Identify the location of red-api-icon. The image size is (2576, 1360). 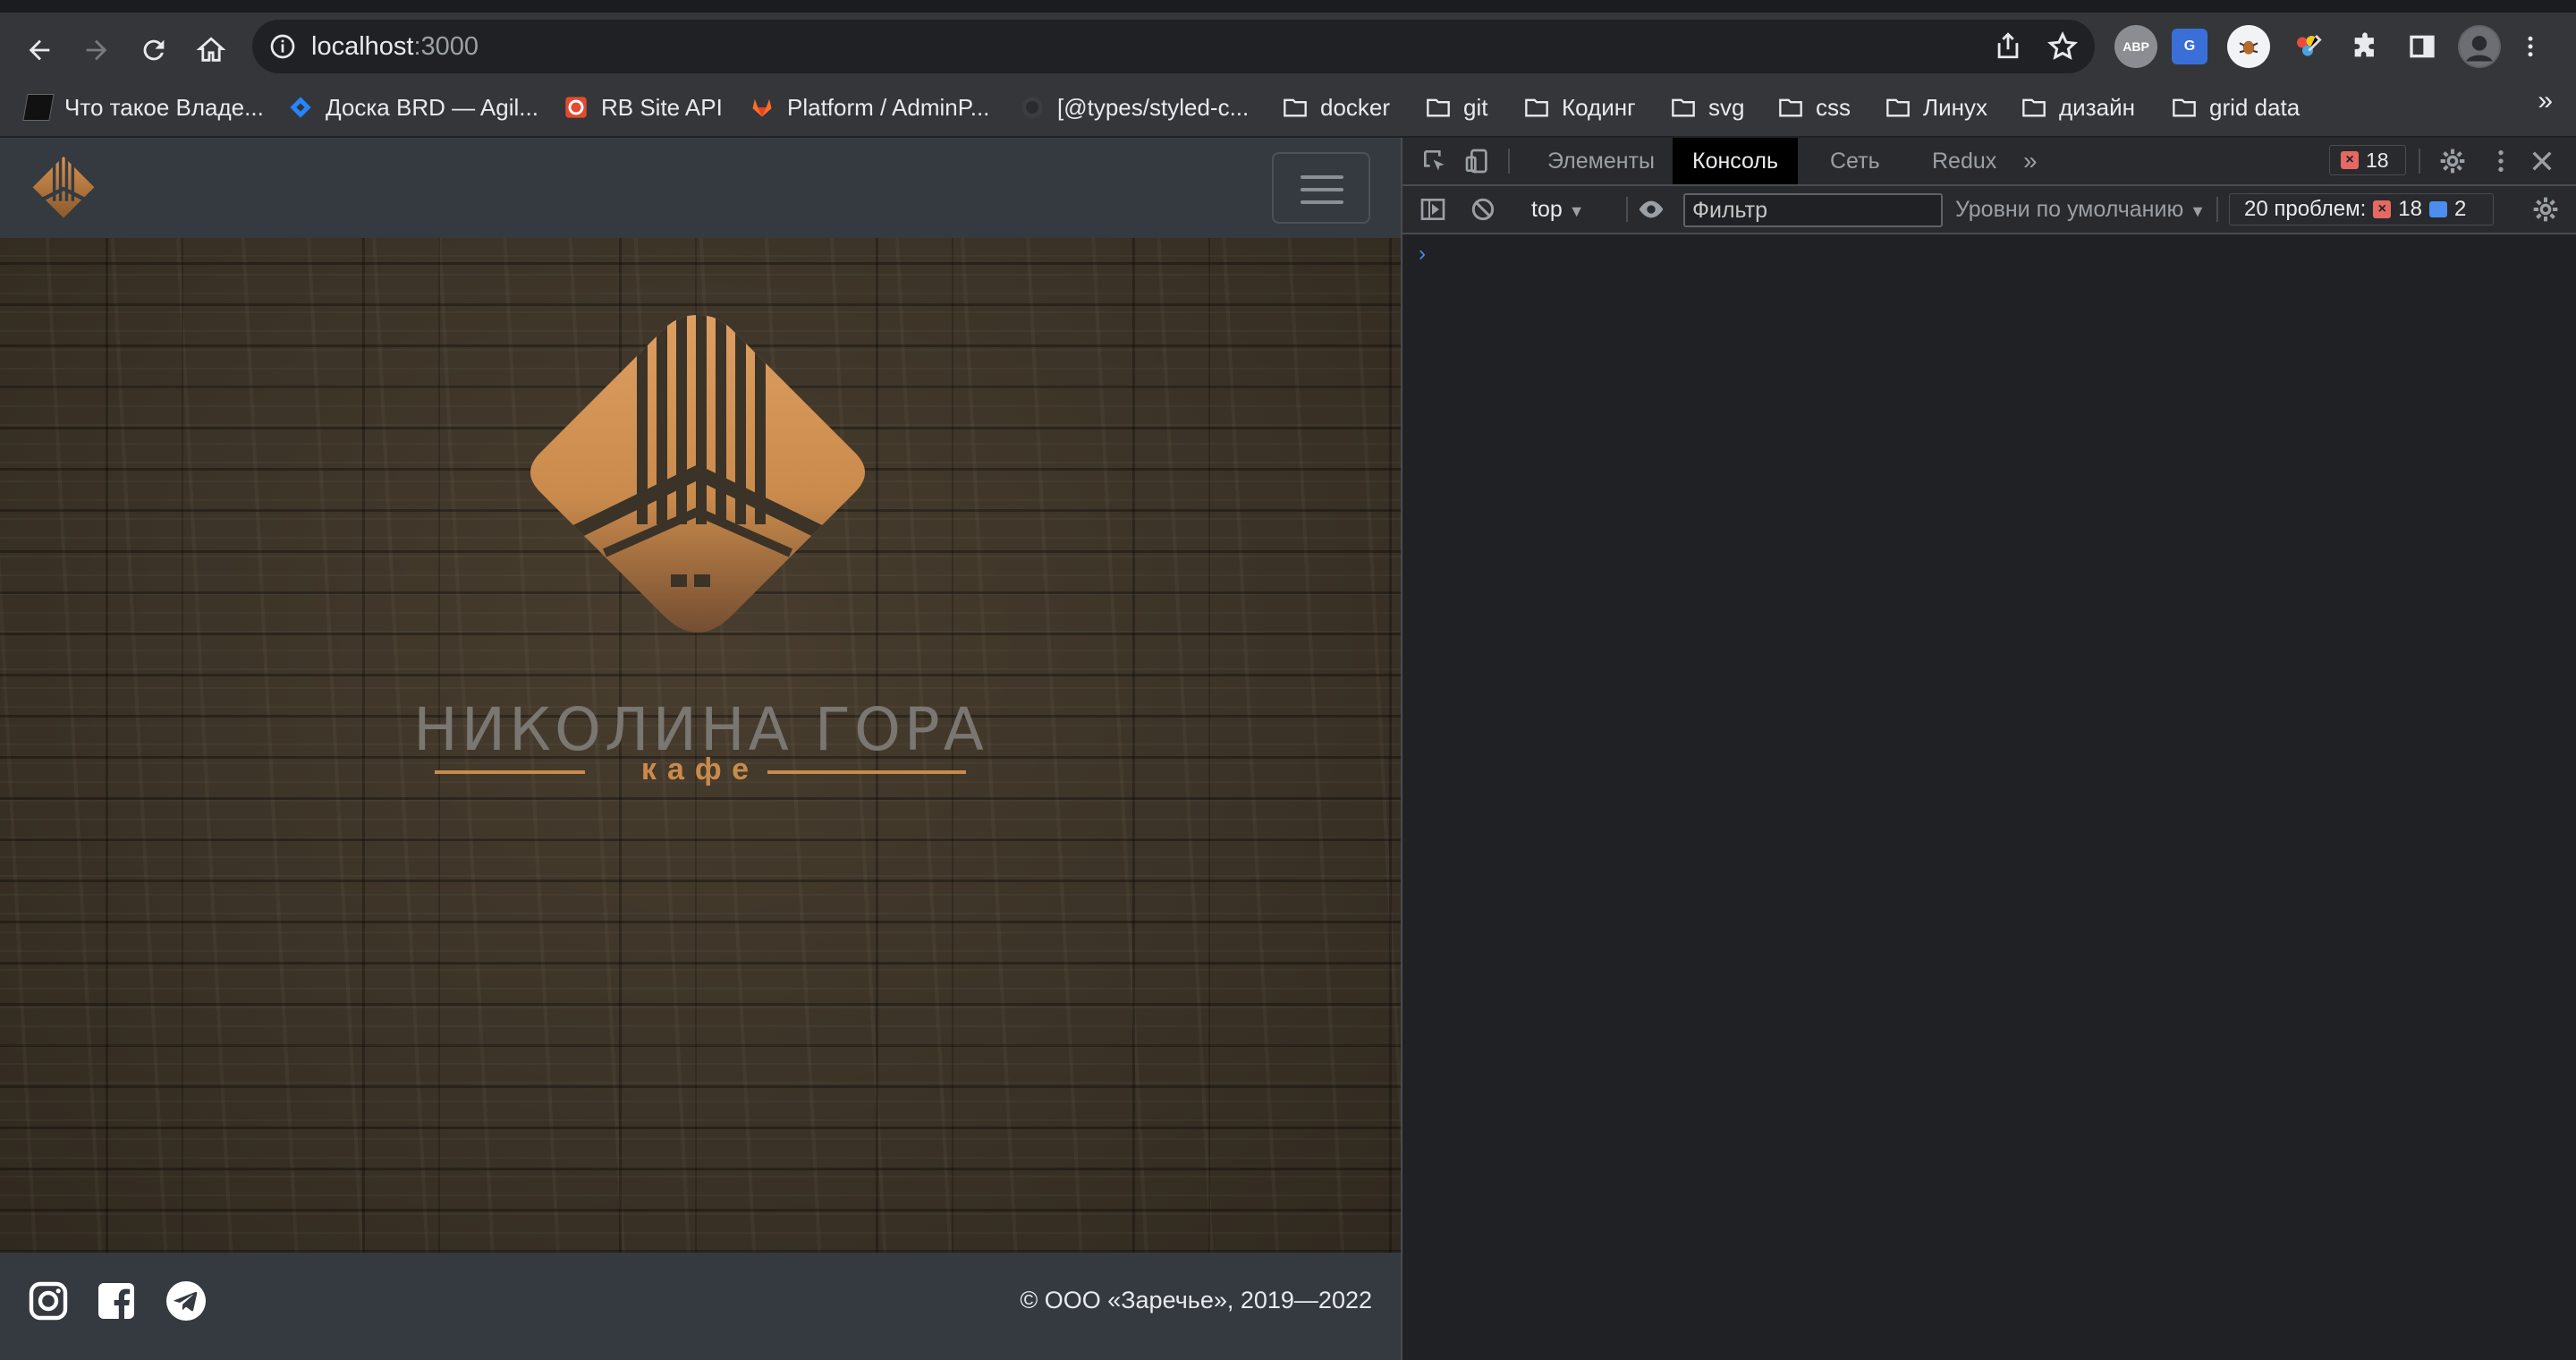
(576, 108).